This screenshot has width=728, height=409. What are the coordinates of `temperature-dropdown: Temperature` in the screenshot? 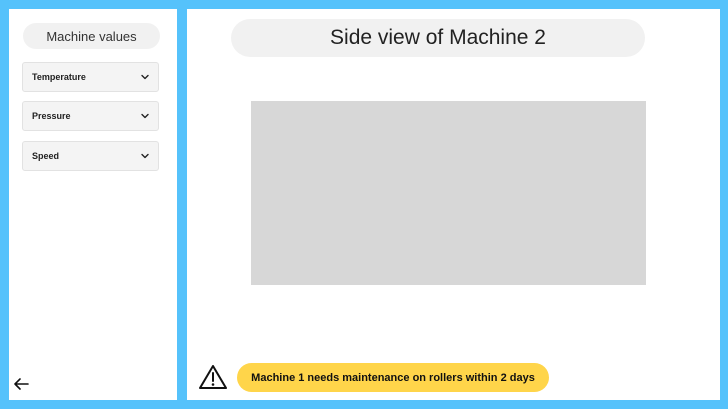 It's located at (90, 77).